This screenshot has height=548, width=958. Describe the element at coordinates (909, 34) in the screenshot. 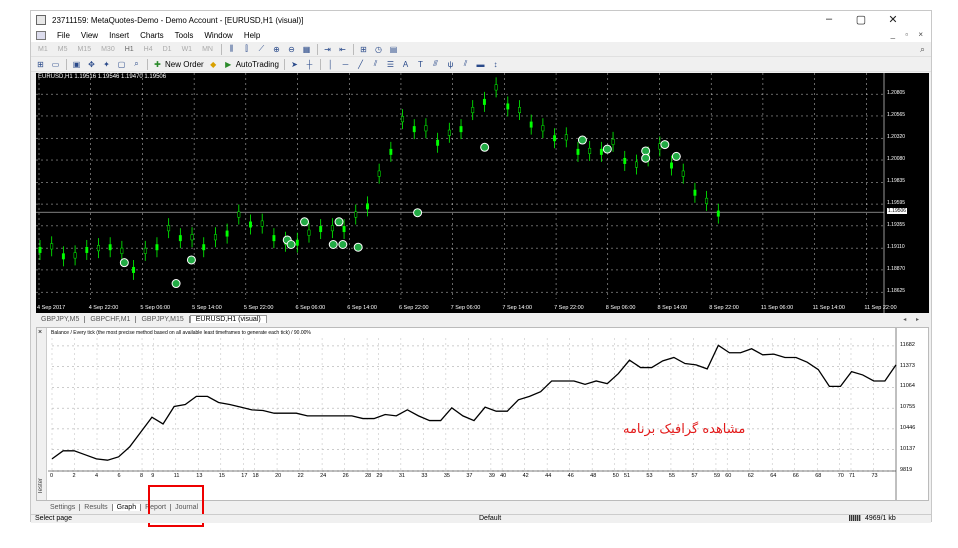

I see `mdi-controls: _ ▫ ×` at that location.